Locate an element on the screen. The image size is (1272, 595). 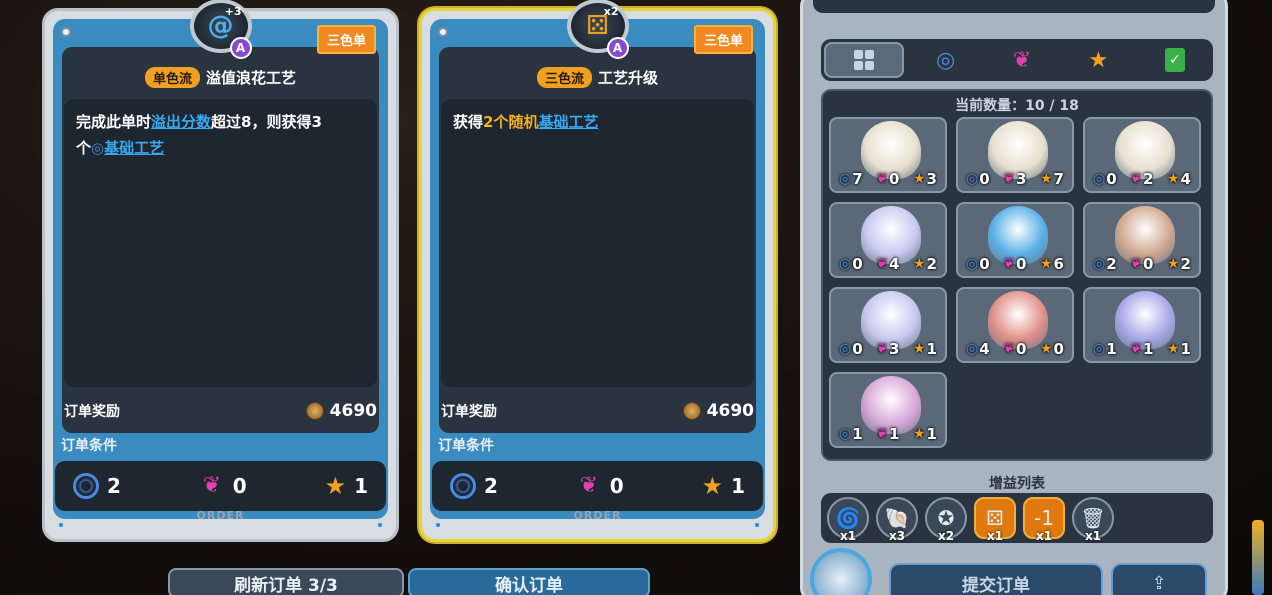
shell-item-conch-white: ◎ 0 ❦ 3 ★ 7 is located at coordinates (1015, 155).